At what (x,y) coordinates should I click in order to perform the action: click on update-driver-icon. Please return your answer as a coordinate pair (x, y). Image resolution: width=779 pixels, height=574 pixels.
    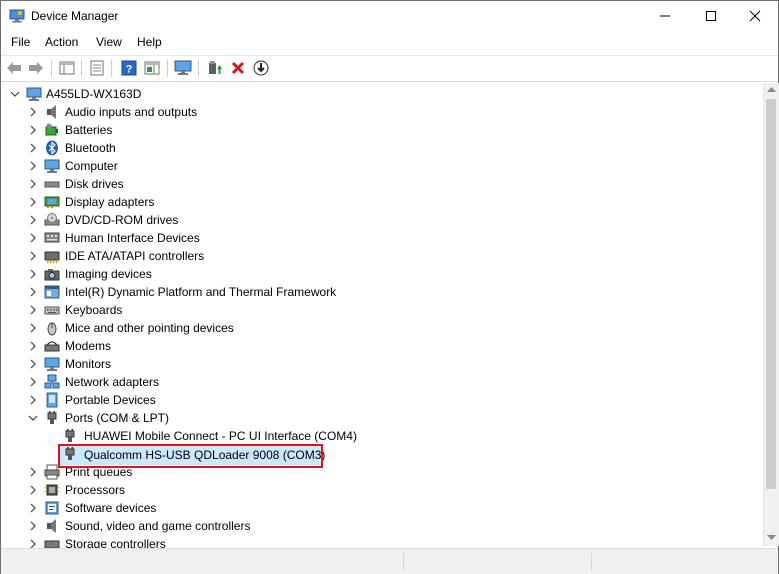
    Looking at the image, I should click on (215, 67).